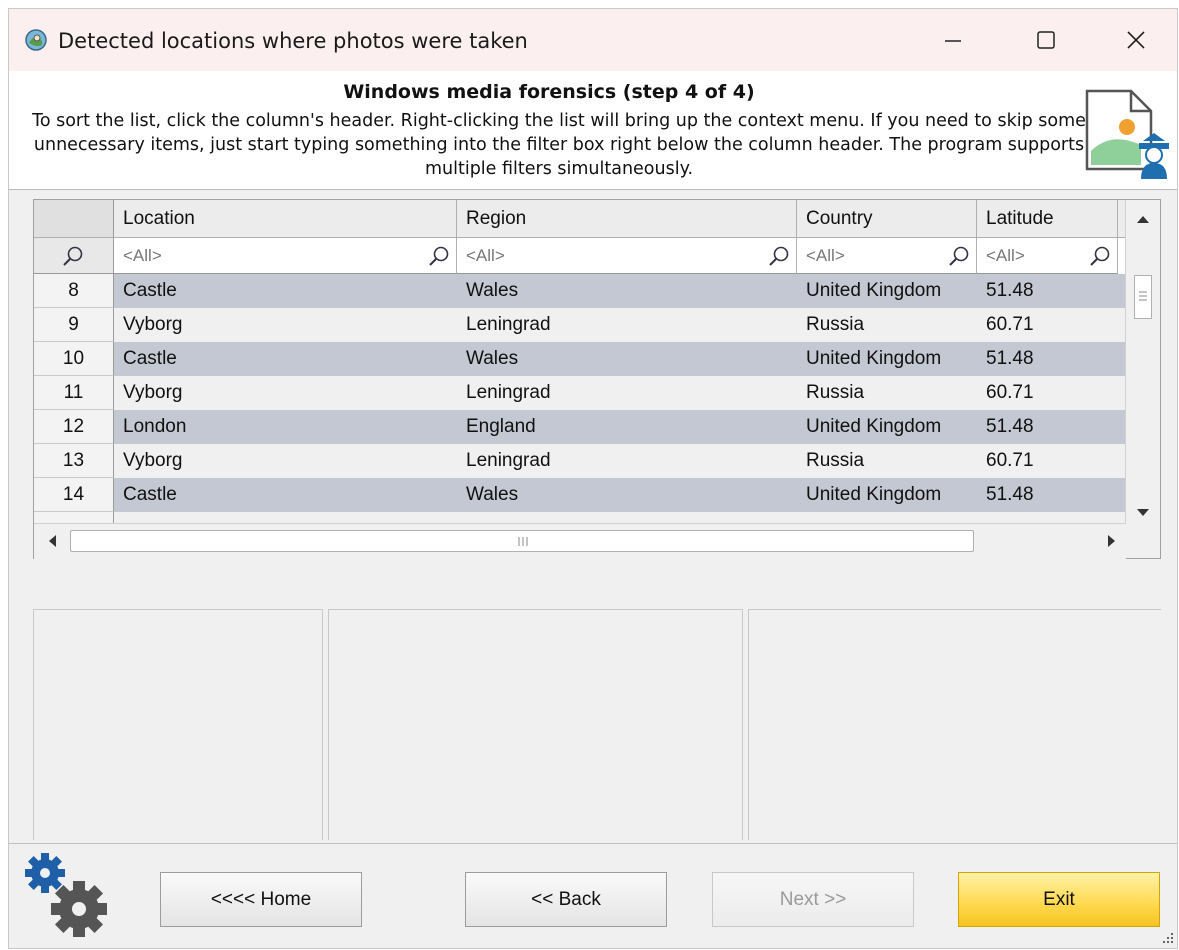  I want to click on search-icon, so click(73, 256).